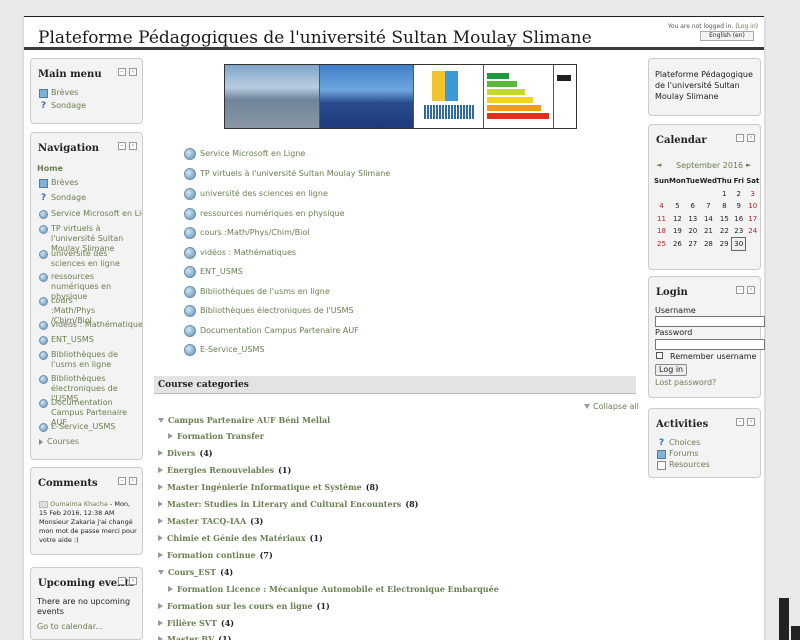  I want to click on calendar-day: 27, so click(693, 244).